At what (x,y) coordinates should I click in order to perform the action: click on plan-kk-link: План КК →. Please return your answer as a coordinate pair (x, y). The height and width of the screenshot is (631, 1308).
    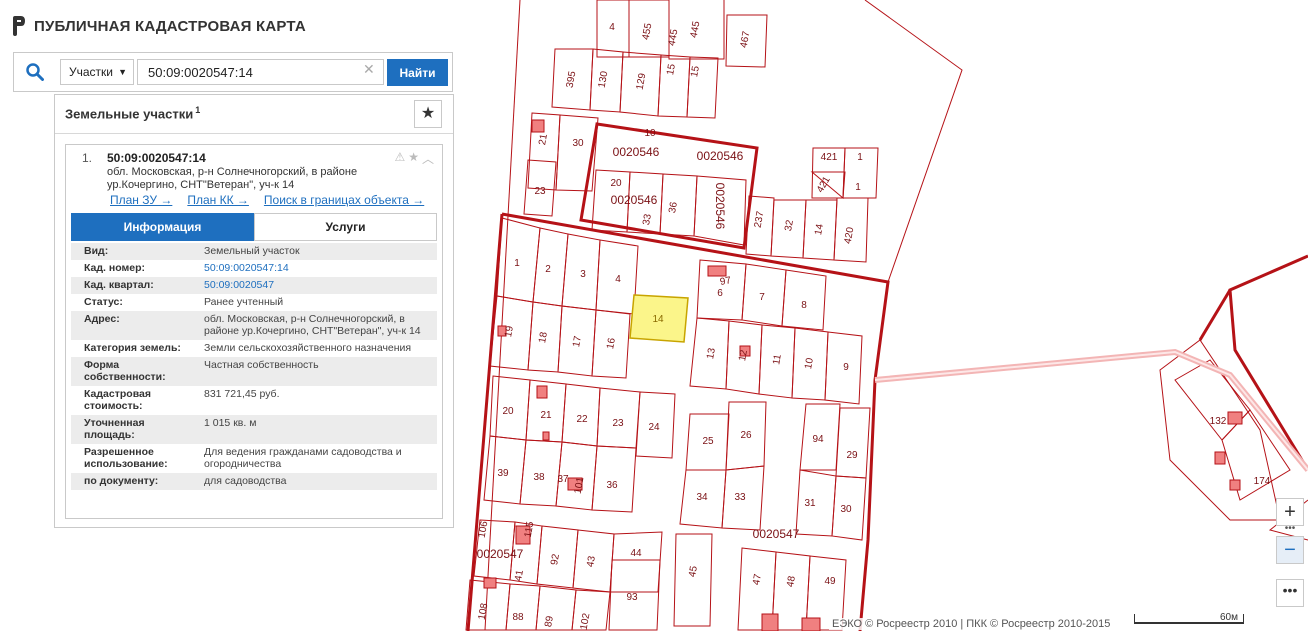
    Looking at the image, I should click on (218, 200).